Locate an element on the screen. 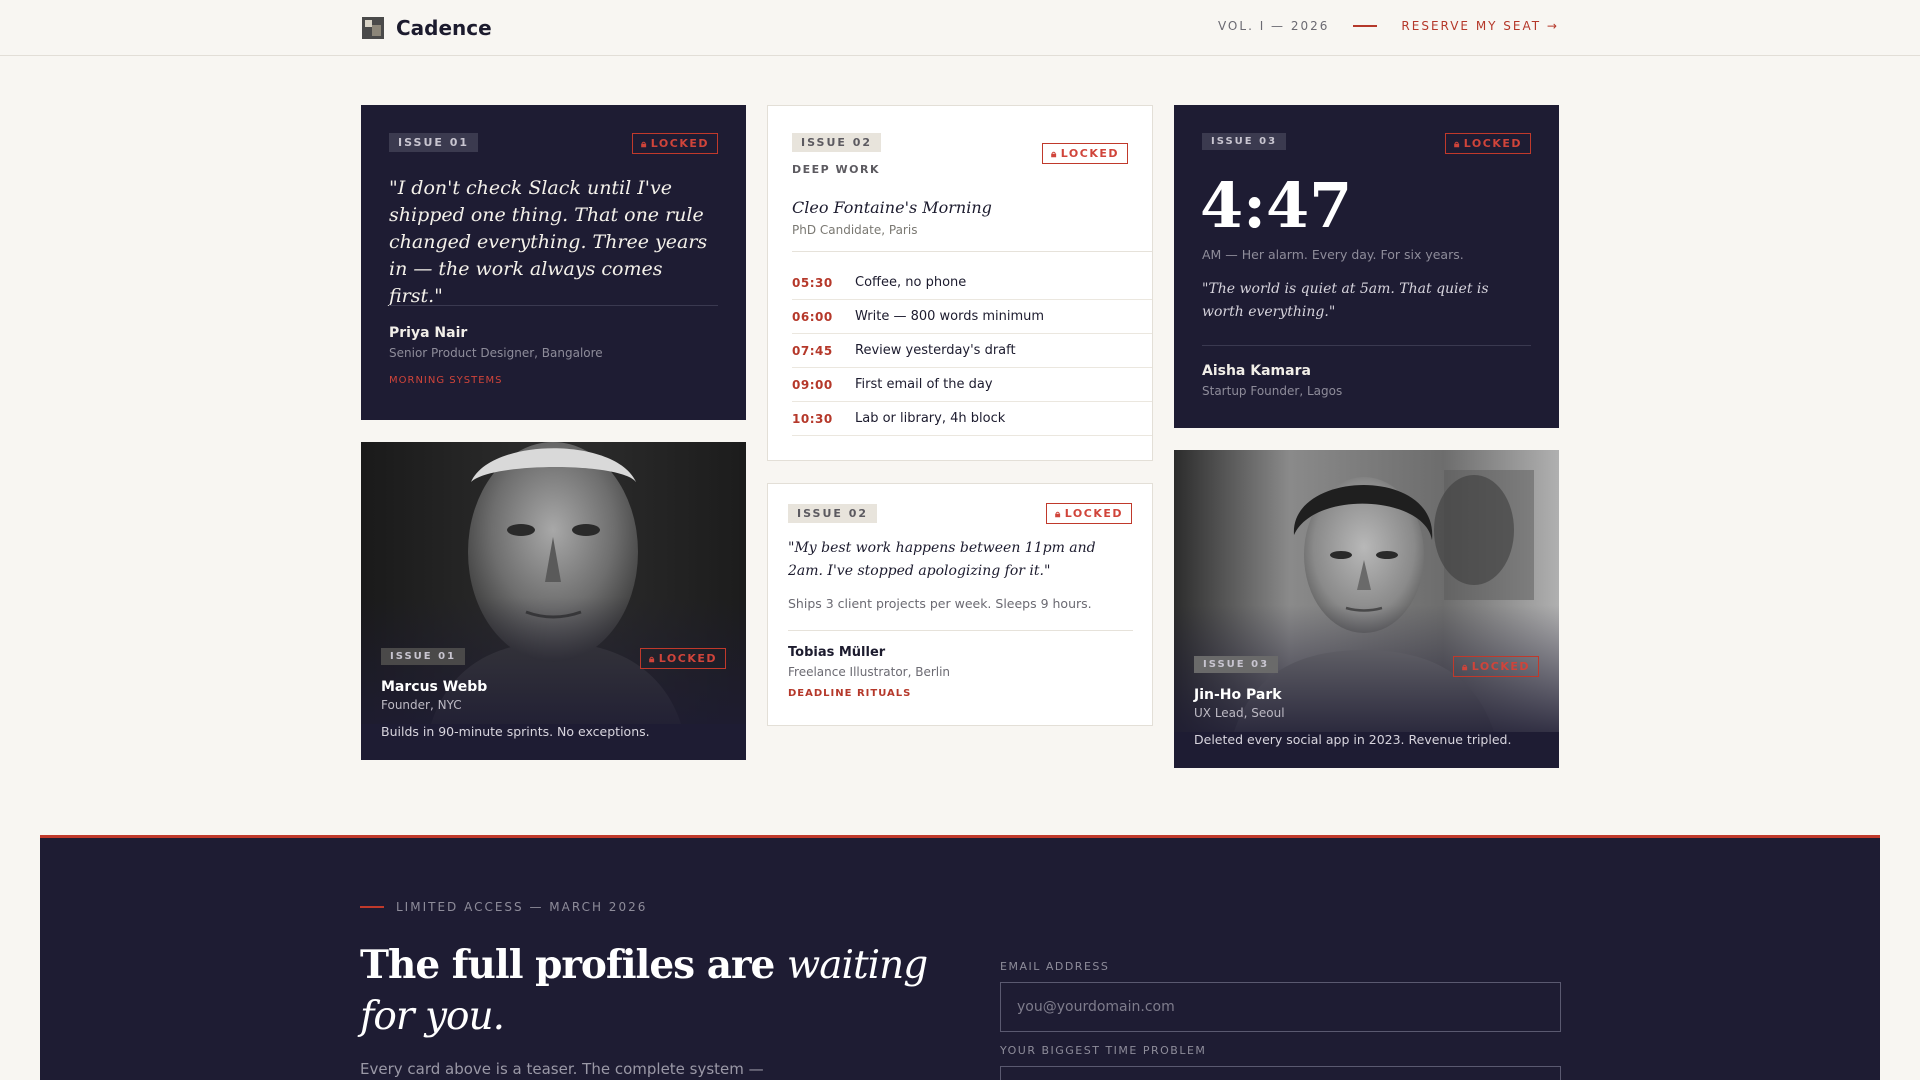 The image size is (1920, 1080). nav-divider is located at coordinates (1365, 26).